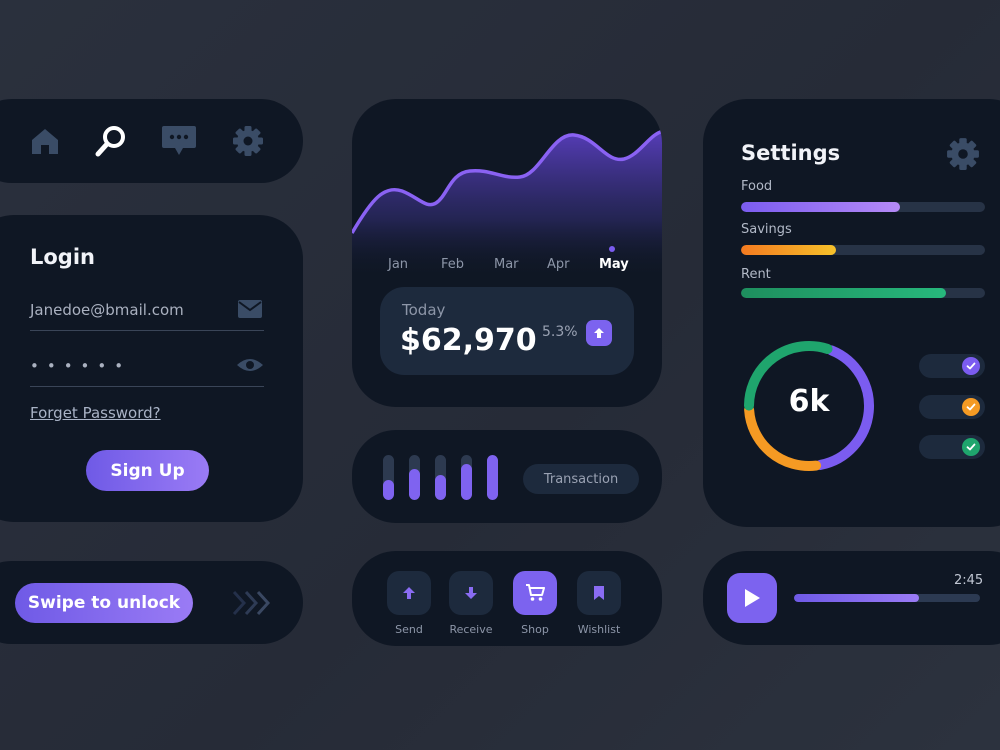 The height and width of the screenshot is (750, 1000). I want to click on action-send: Send, so click(409, 603).